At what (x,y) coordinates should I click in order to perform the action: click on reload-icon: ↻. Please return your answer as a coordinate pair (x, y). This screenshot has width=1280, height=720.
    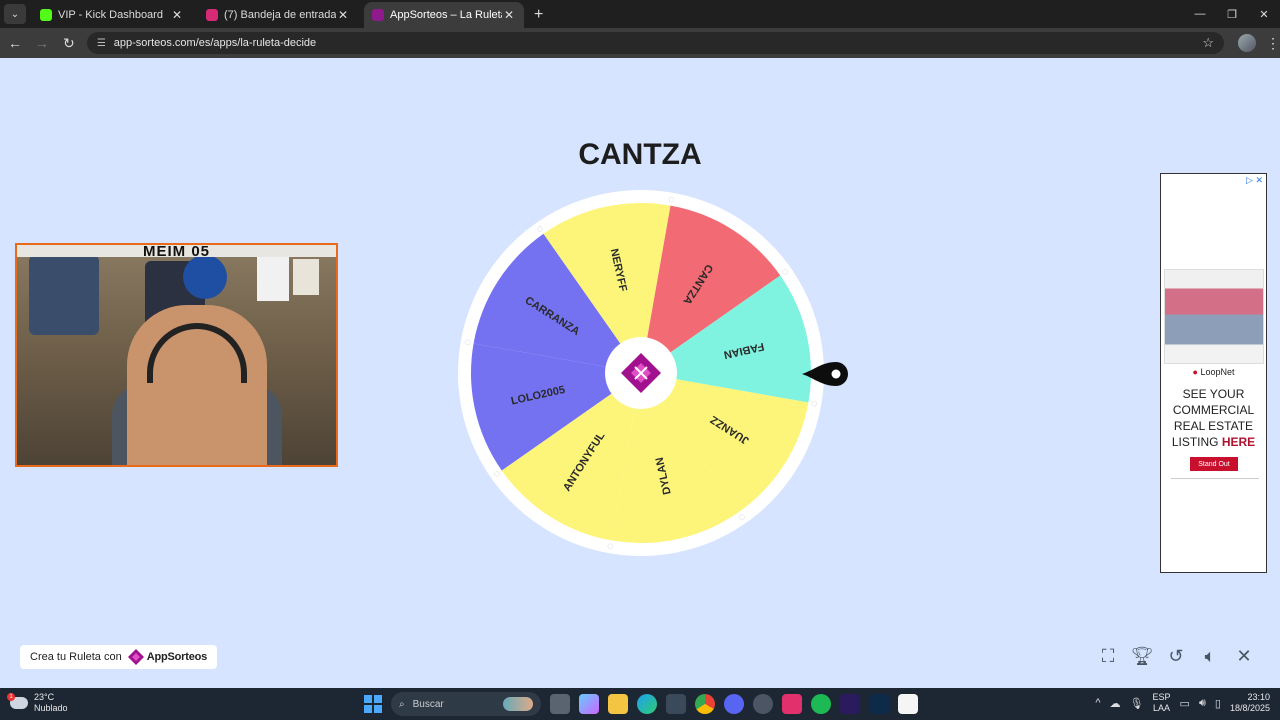
    Looking at the image, I should click on (69, 43).